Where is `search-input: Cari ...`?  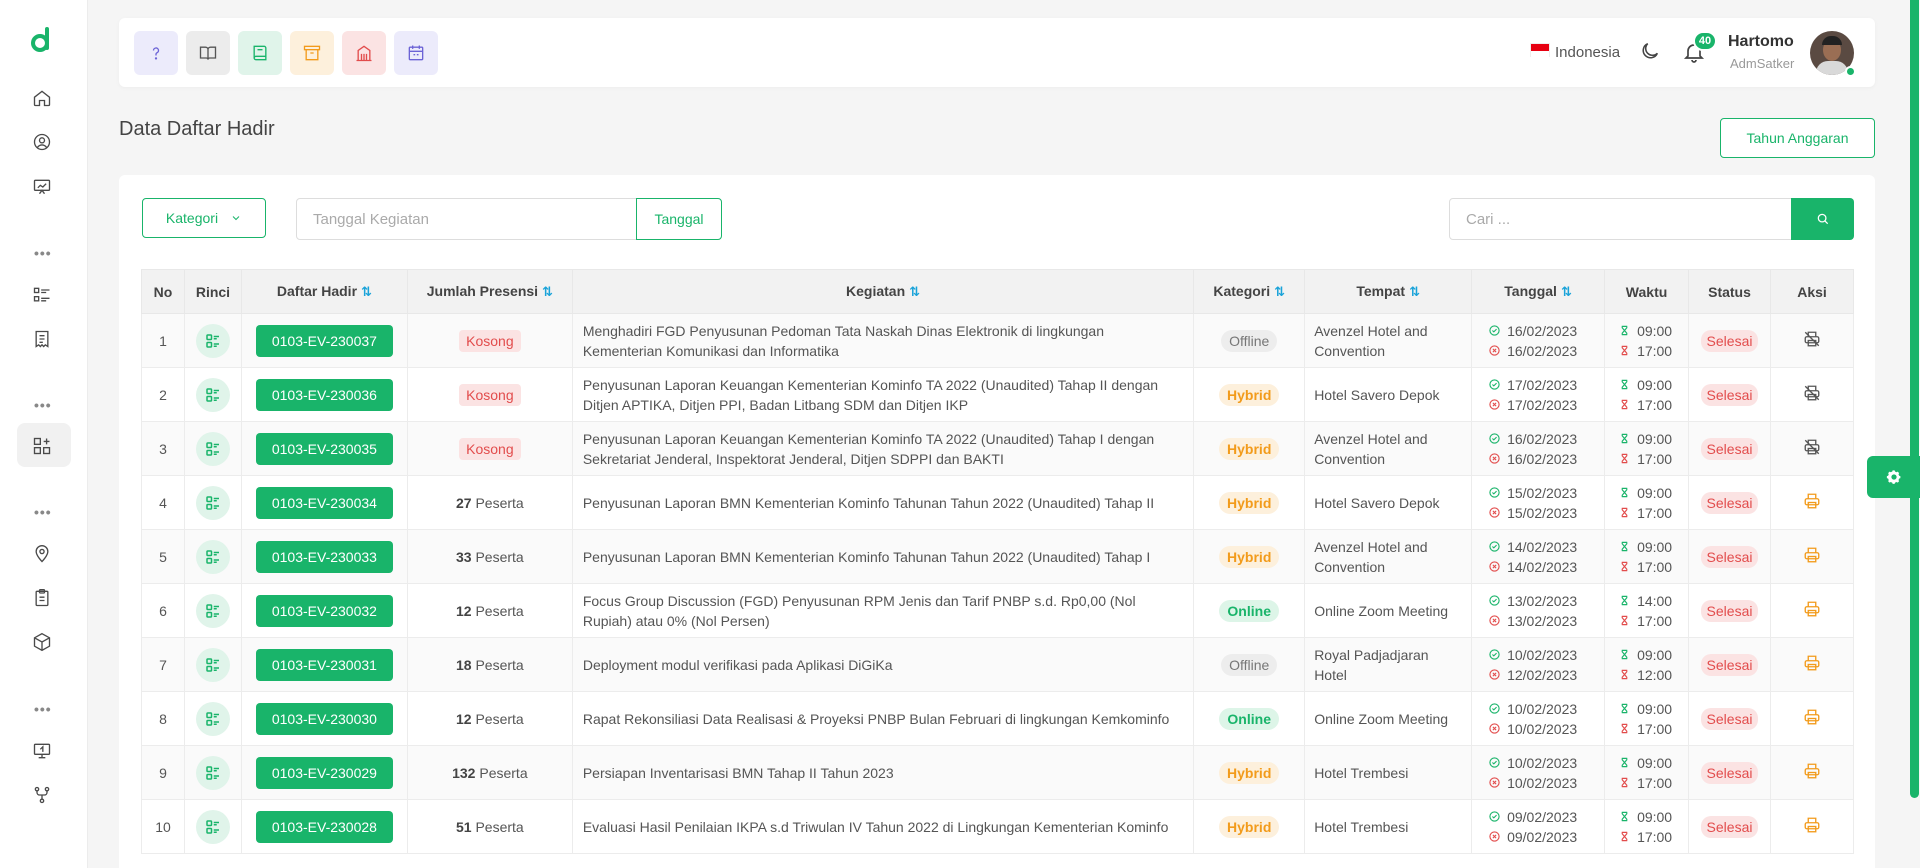
search-input: Cari ... is located at coordinates (1620, 219).